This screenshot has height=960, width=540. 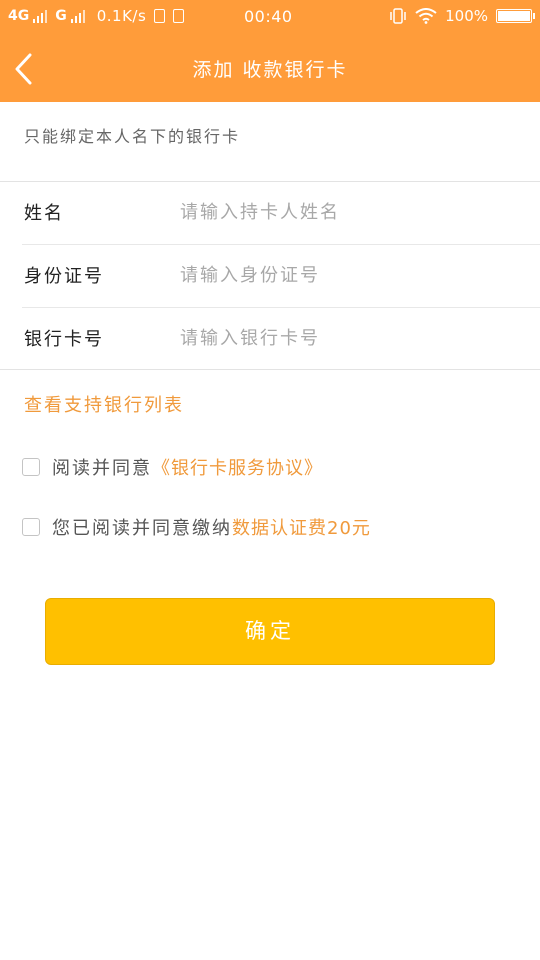 What do you see at coordinates (160, 16) in the screenshot?
I see `sim-icon` at bounding box center [160, 16].